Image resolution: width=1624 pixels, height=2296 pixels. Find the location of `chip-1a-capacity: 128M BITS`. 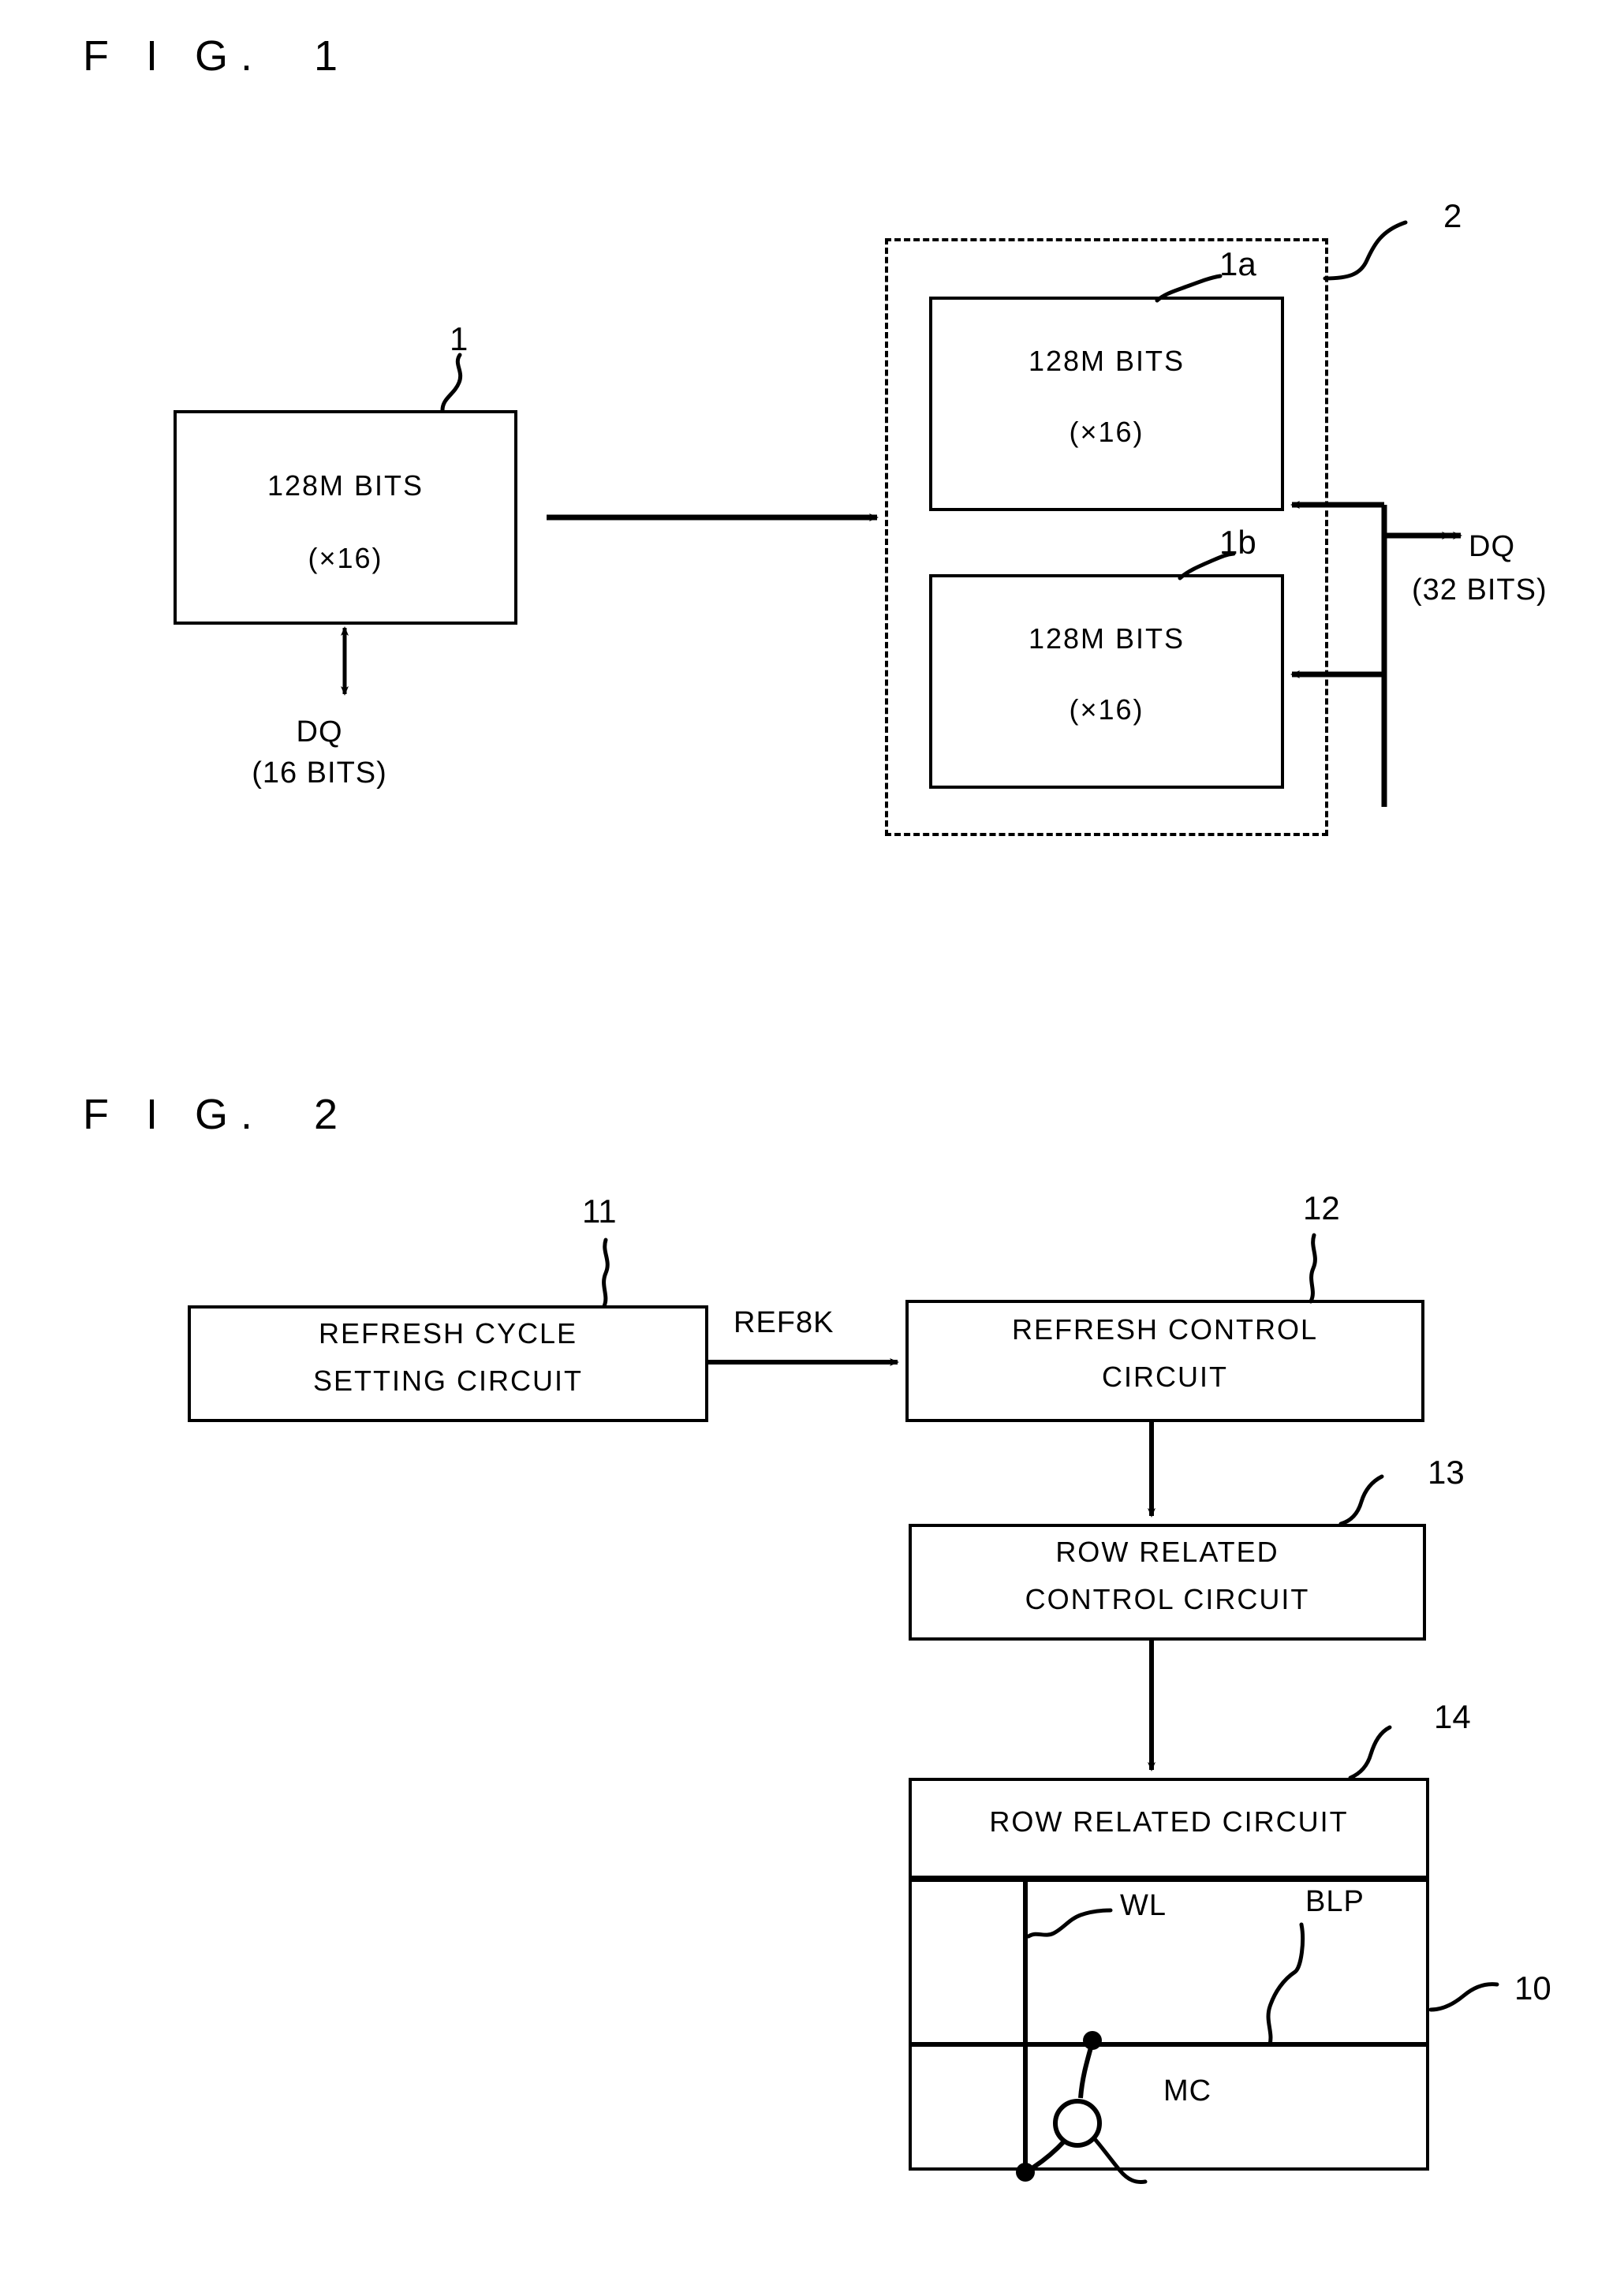

chip-1a-capacity: 128M BITS is located at coordinates (1106, 361).